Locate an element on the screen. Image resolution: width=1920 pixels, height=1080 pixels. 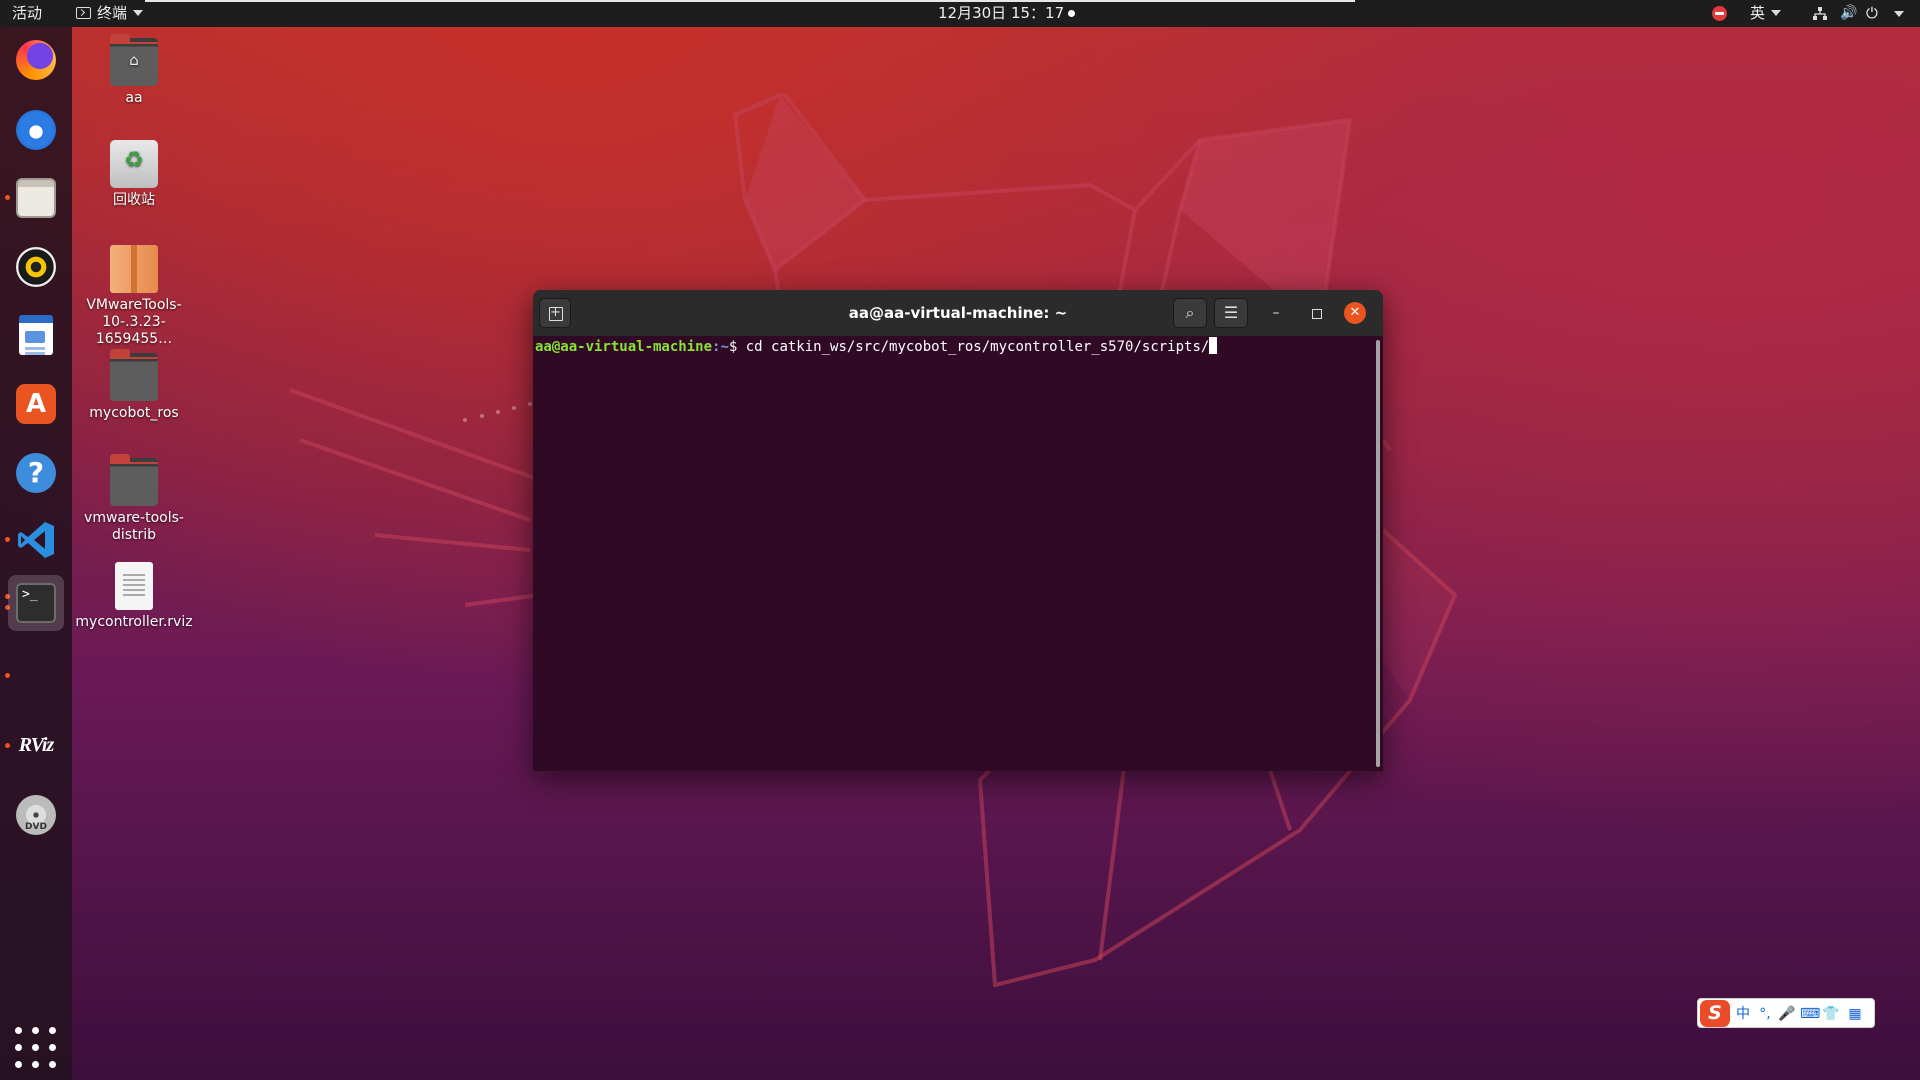
menu-icon: ☰ is located at coordinates (1231, 312).